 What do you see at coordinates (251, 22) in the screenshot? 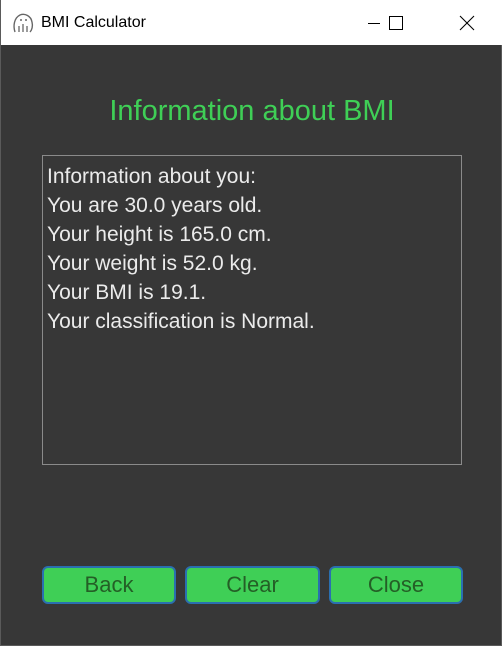
I see `title-bar: BMI Calculator` at bounding box center [251, 22].